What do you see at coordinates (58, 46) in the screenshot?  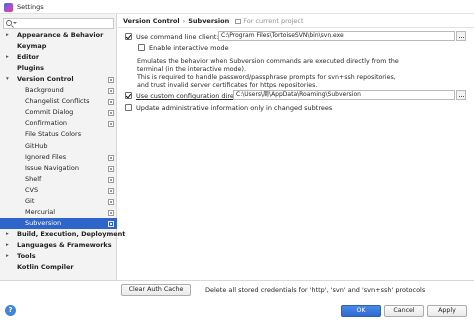 I see `settings-tree-item: Keymap` at bounding box center [58, 46].